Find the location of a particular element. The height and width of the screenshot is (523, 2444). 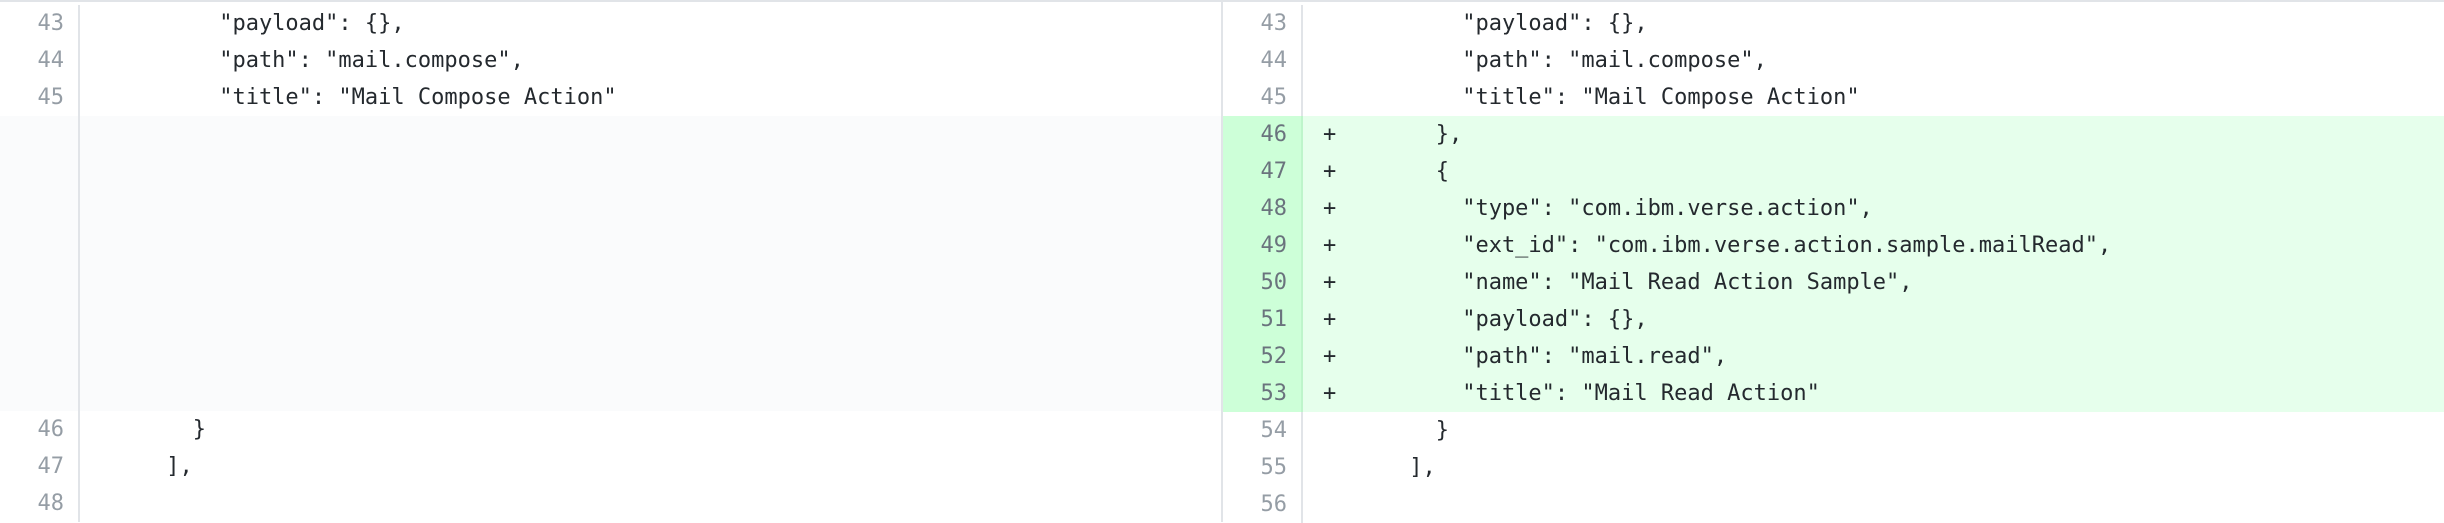

code-line: "payload": {}, is located at coordinates (1873, 23).